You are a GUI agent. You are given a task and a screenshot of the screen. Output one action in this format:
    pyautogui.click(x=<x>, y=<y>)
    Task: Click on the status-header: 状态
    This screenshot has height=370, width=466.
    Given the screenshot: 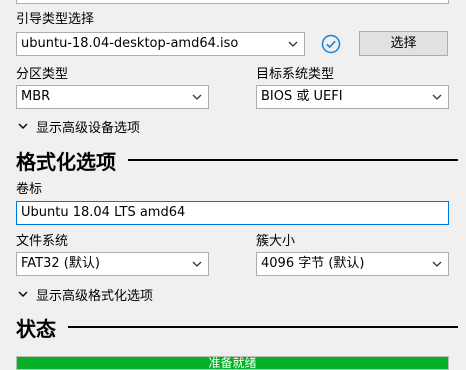 What is the action you would take?
    pyautogui.click(x=241, y=327)
    